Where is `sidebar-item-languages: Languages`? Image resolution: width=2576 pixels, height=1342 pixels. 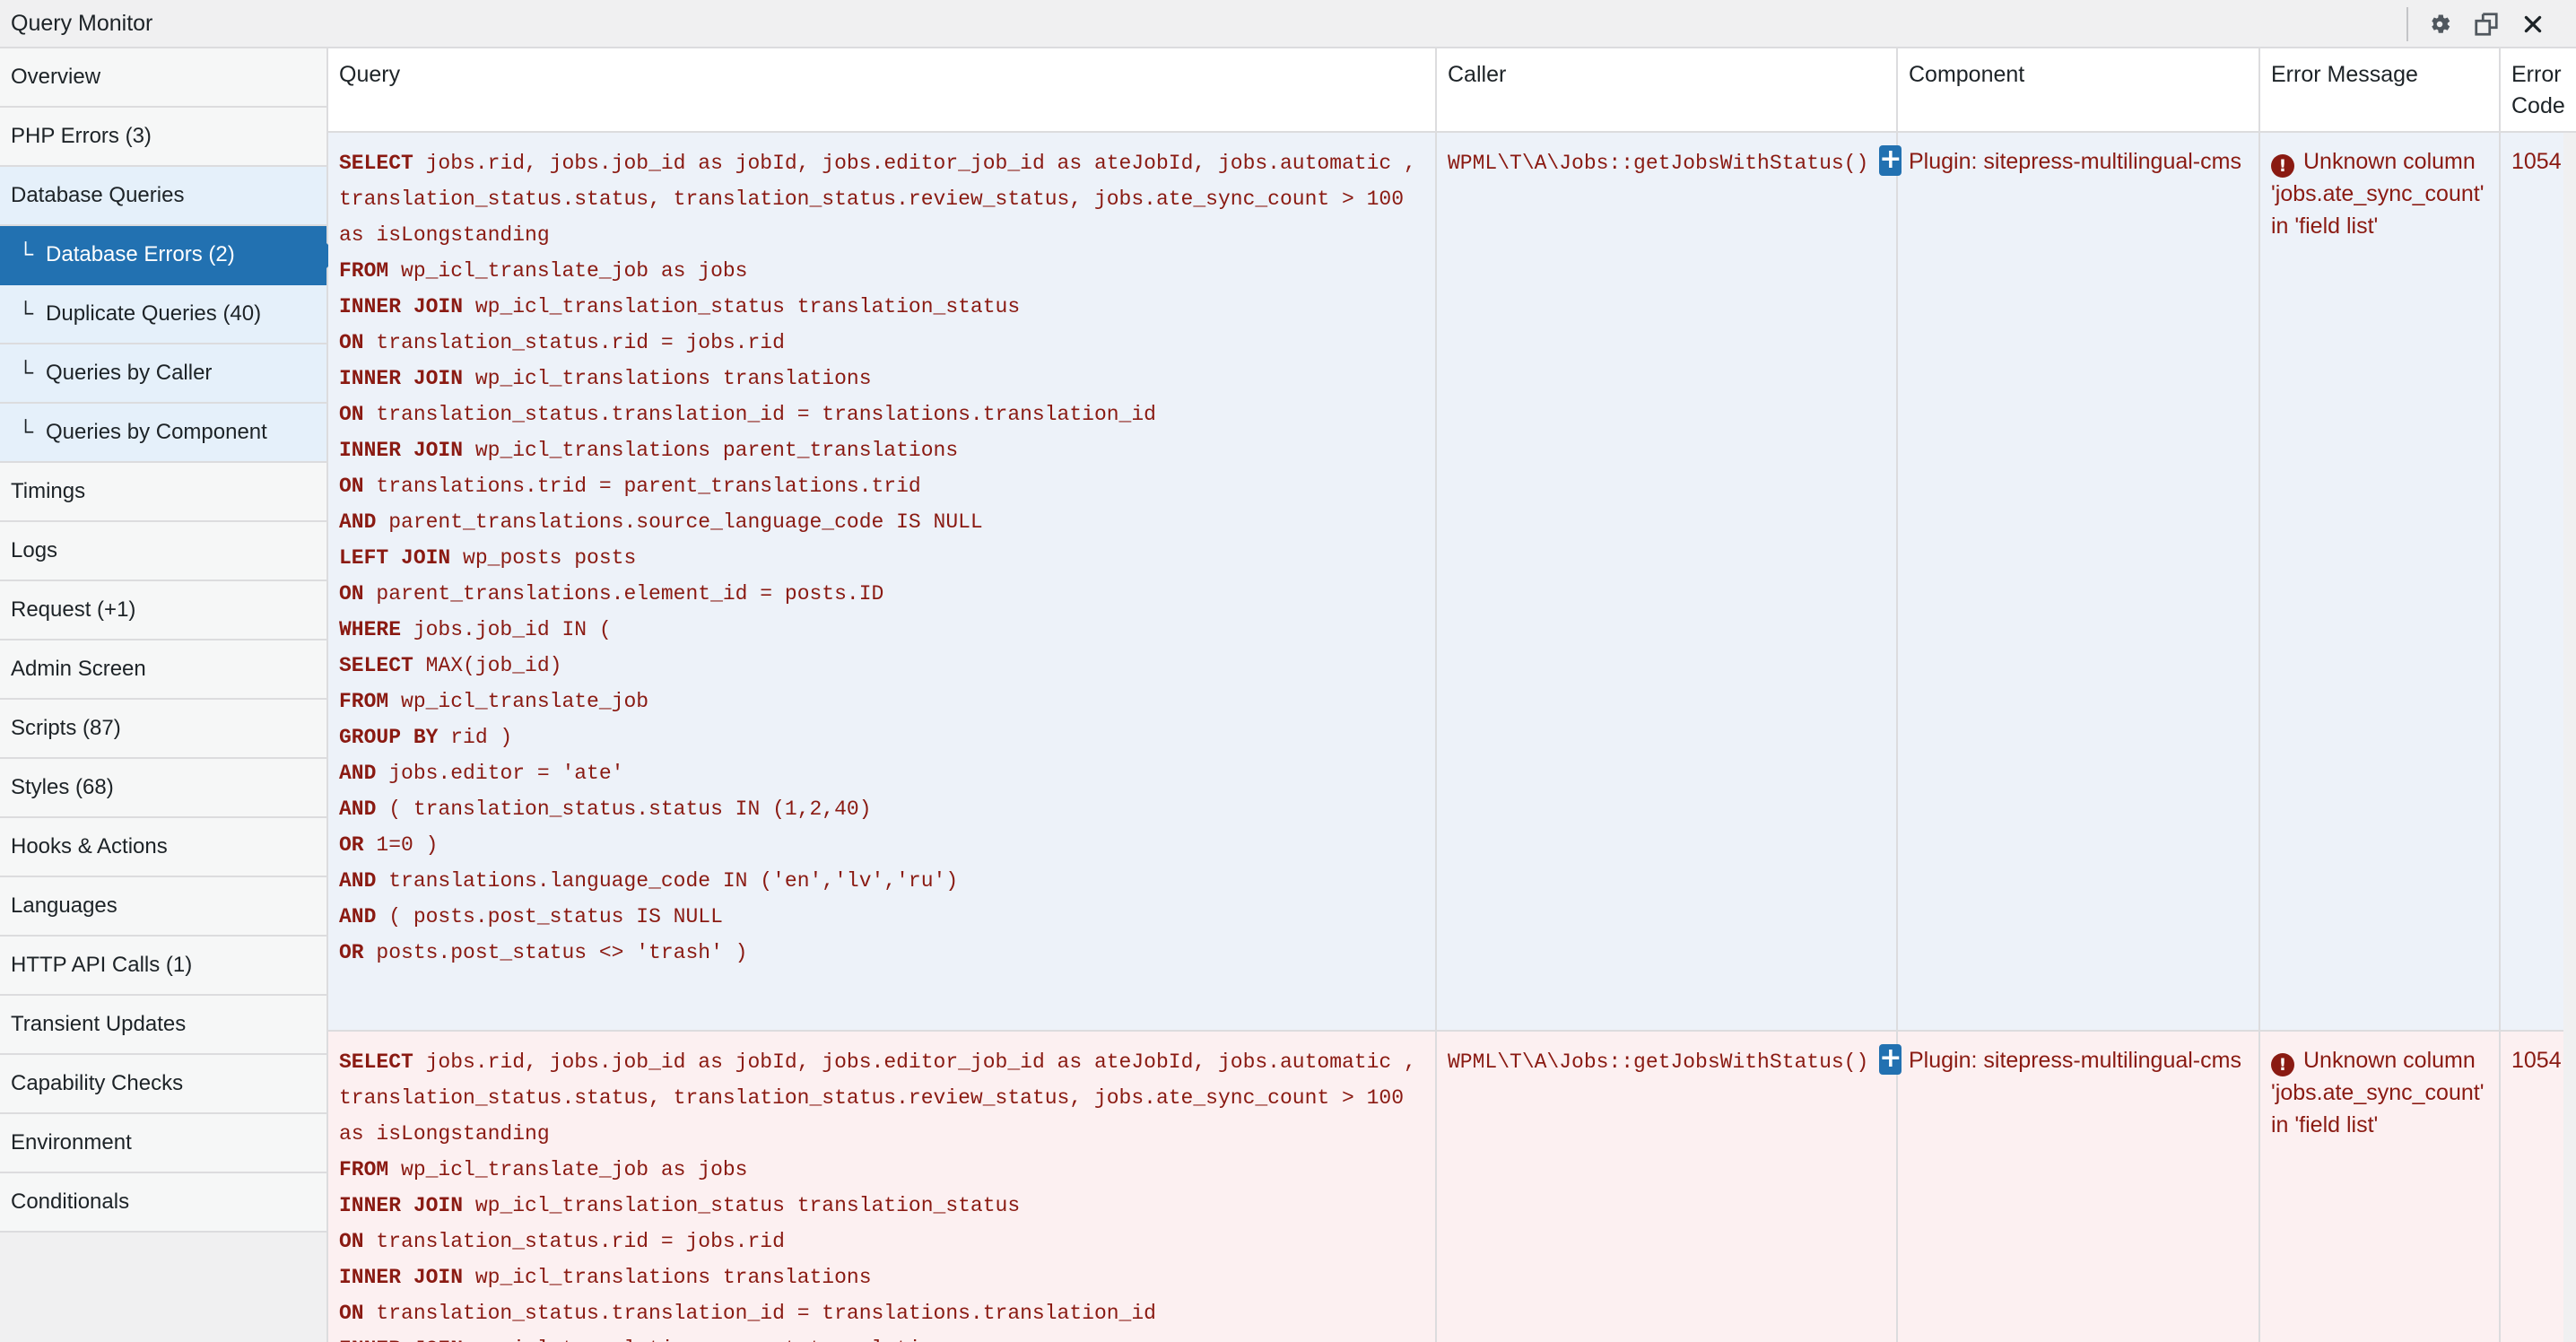
sidebar-item-languages: Languages is located at coordinates (163, 907).